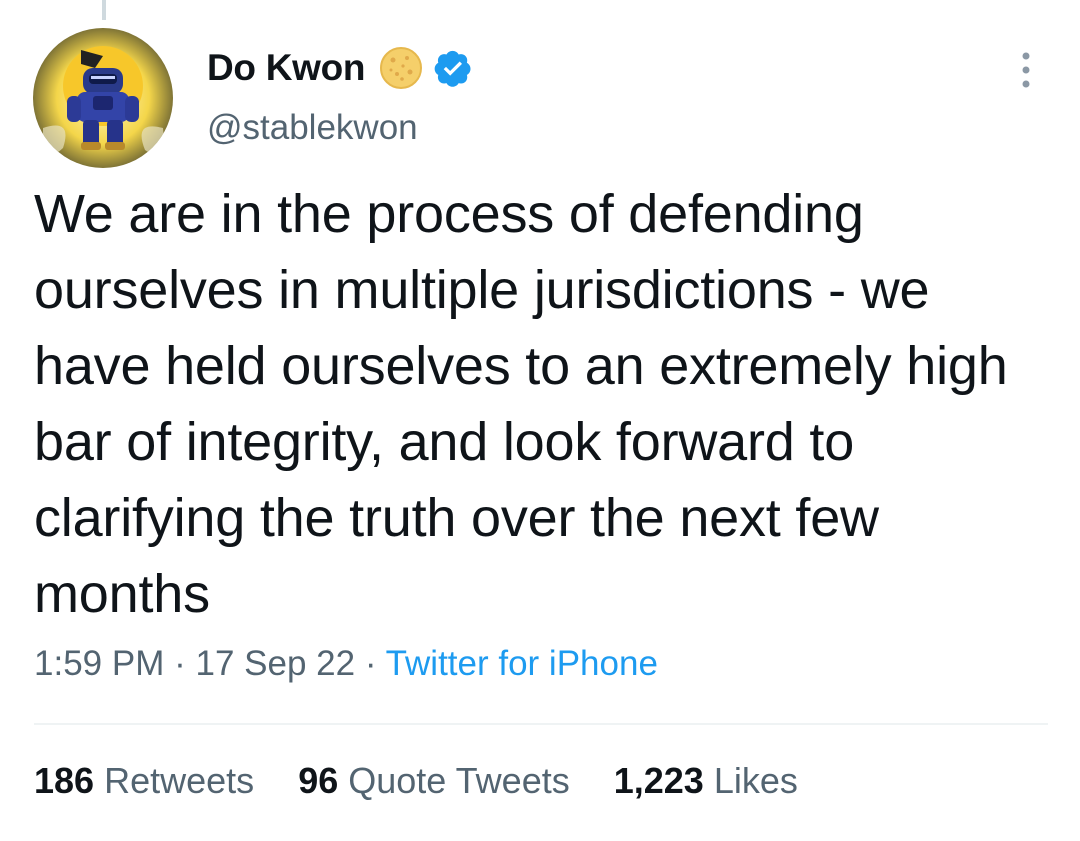 The image size is (1080, 841). Describe the element at coordinates (318, 780) in the screenshot. I see `quote-tweets-count: 96` at that location.